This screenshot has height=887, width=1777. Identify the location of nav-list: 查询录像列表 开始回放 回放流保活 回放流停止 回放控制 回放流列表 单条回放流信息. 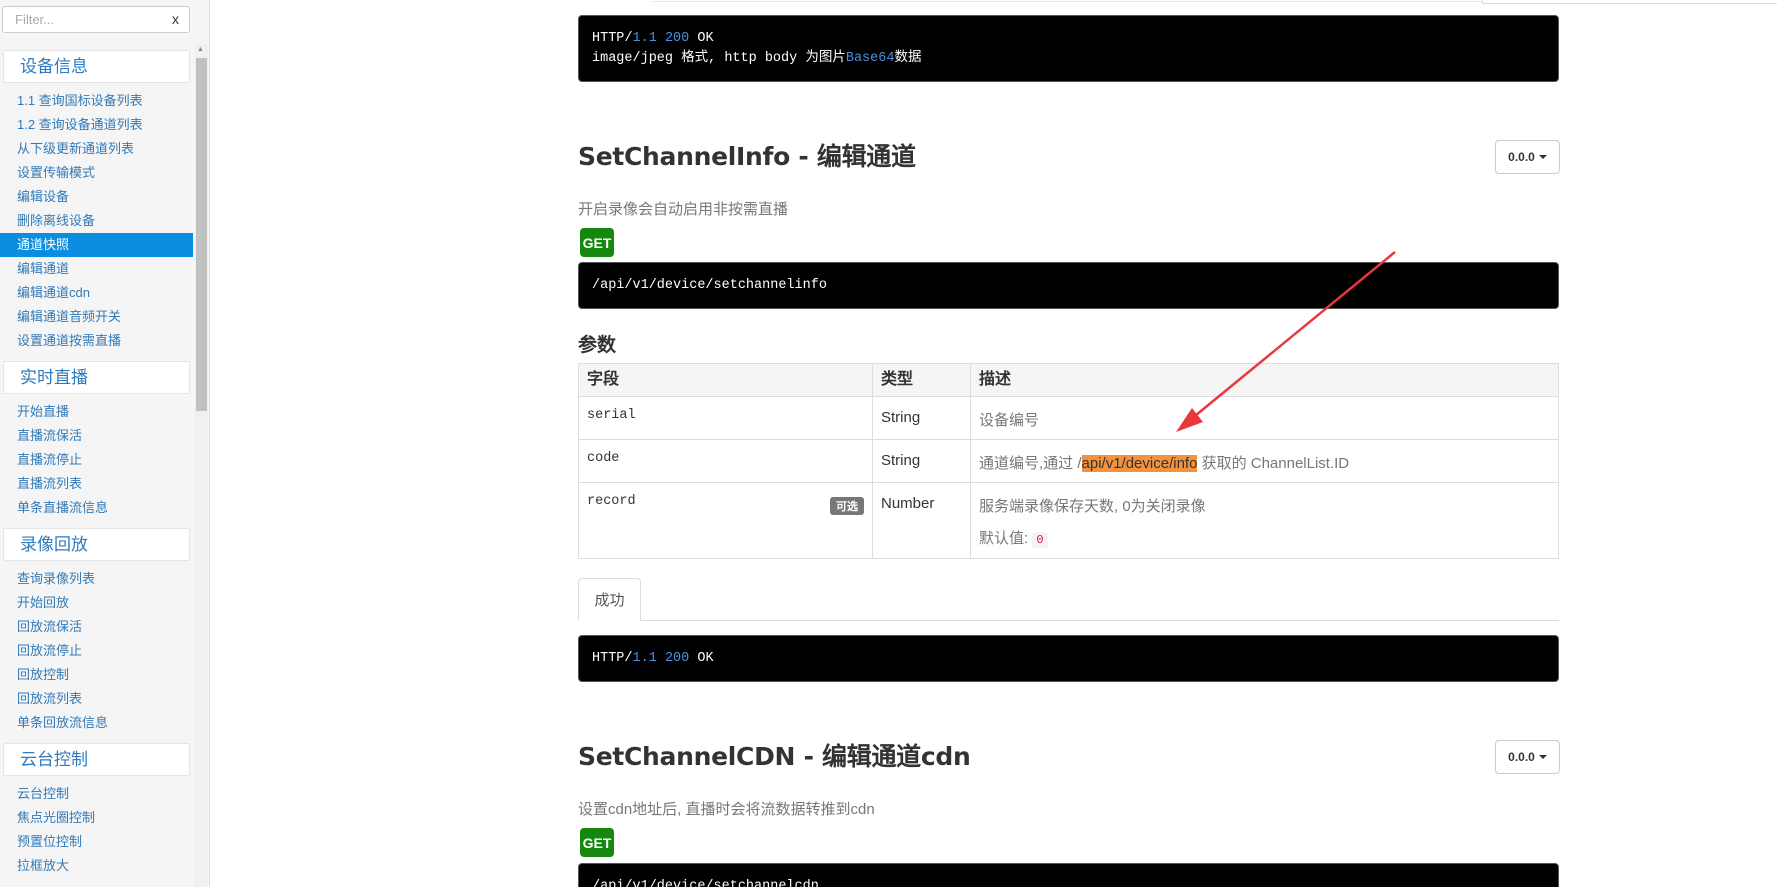
(96, 651).